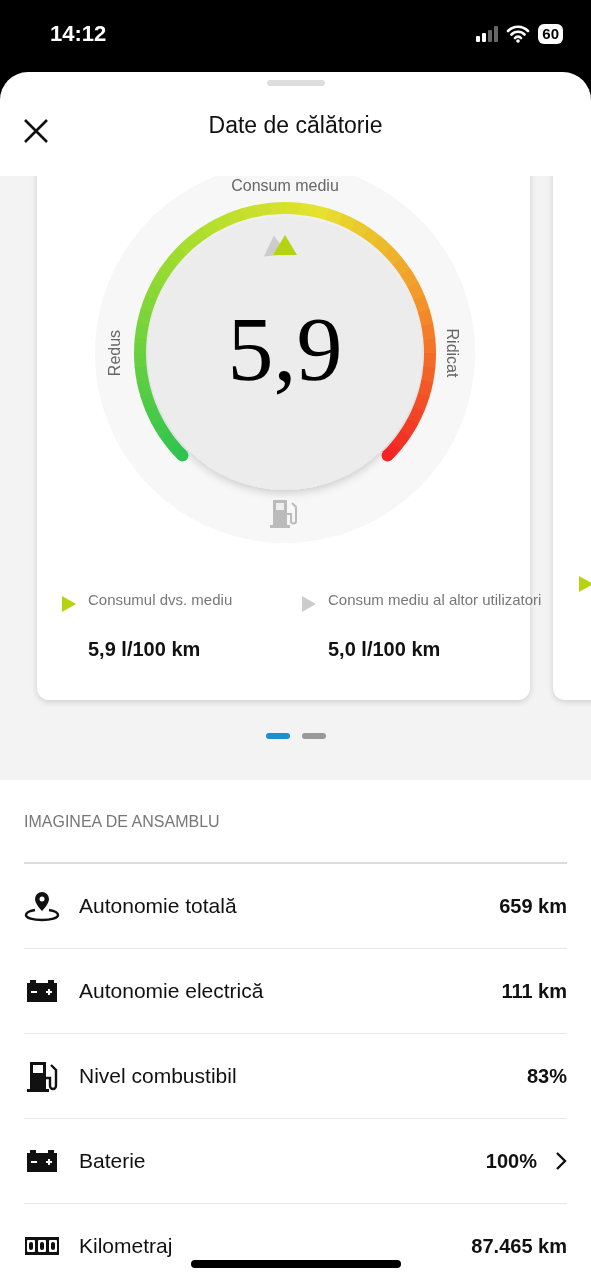 The height and width of the screenshot is (1280, 591). What do you see at coordinates (546, 1076) in the screenshot?
I see `row-value: 83%` at bounding box center [546, 1076].